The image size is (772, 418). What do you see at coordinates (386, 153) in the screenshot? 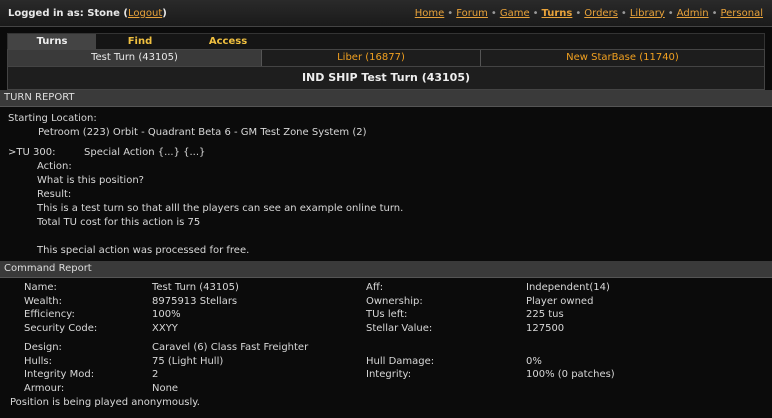
I see `tu-entry: >TU 300: Special Action {...} {...}` at bounding box center [386, 153].